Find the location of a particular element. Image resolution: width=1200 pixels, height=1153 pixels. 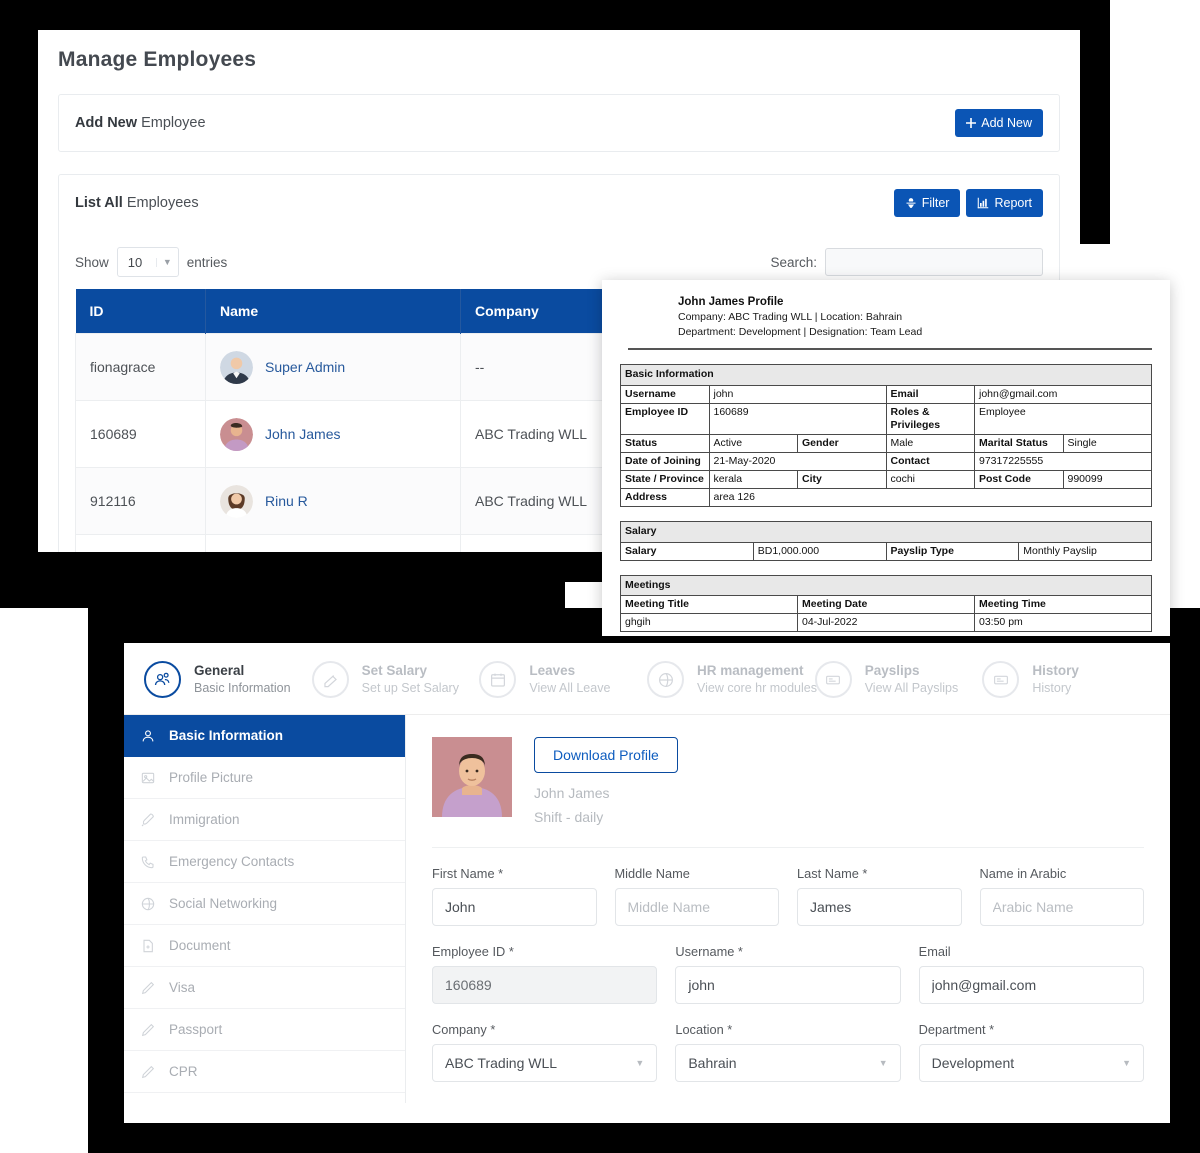

sidebar-item-social-networking: Social Networking is located at coordinates (264, 904).